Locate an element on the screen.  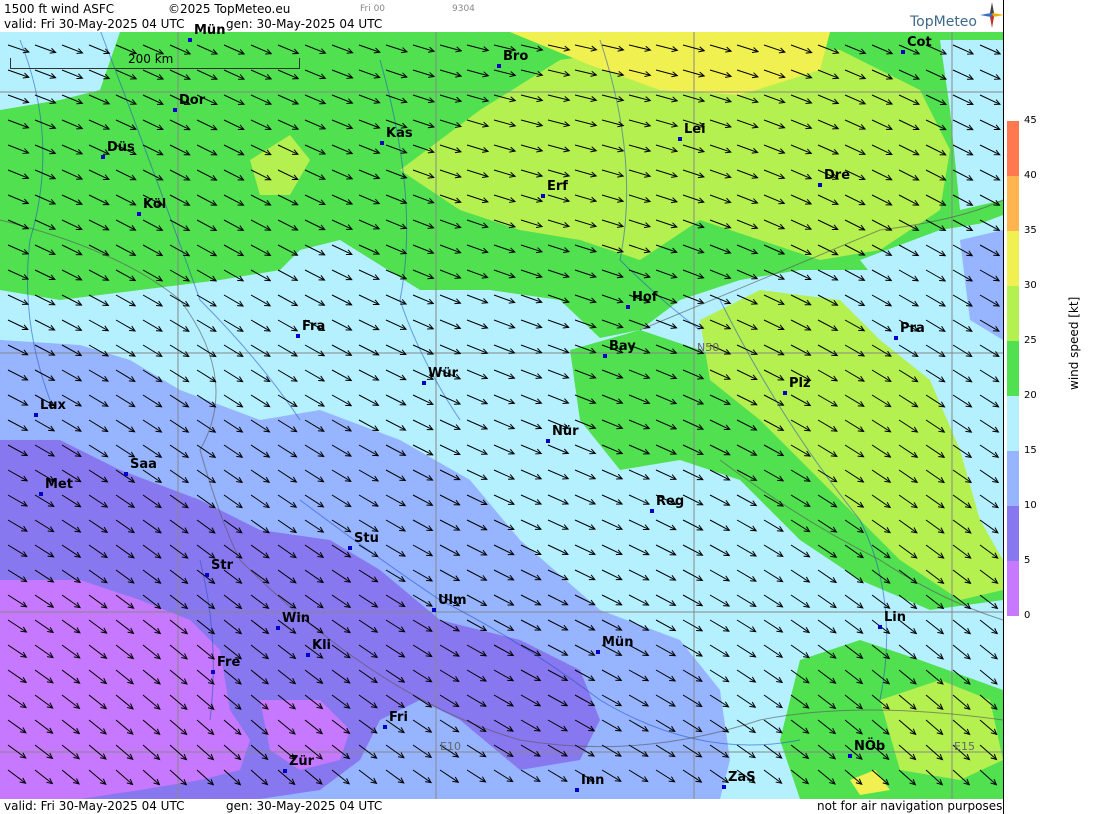
city-label: Met is located at coordinates (59, 484).